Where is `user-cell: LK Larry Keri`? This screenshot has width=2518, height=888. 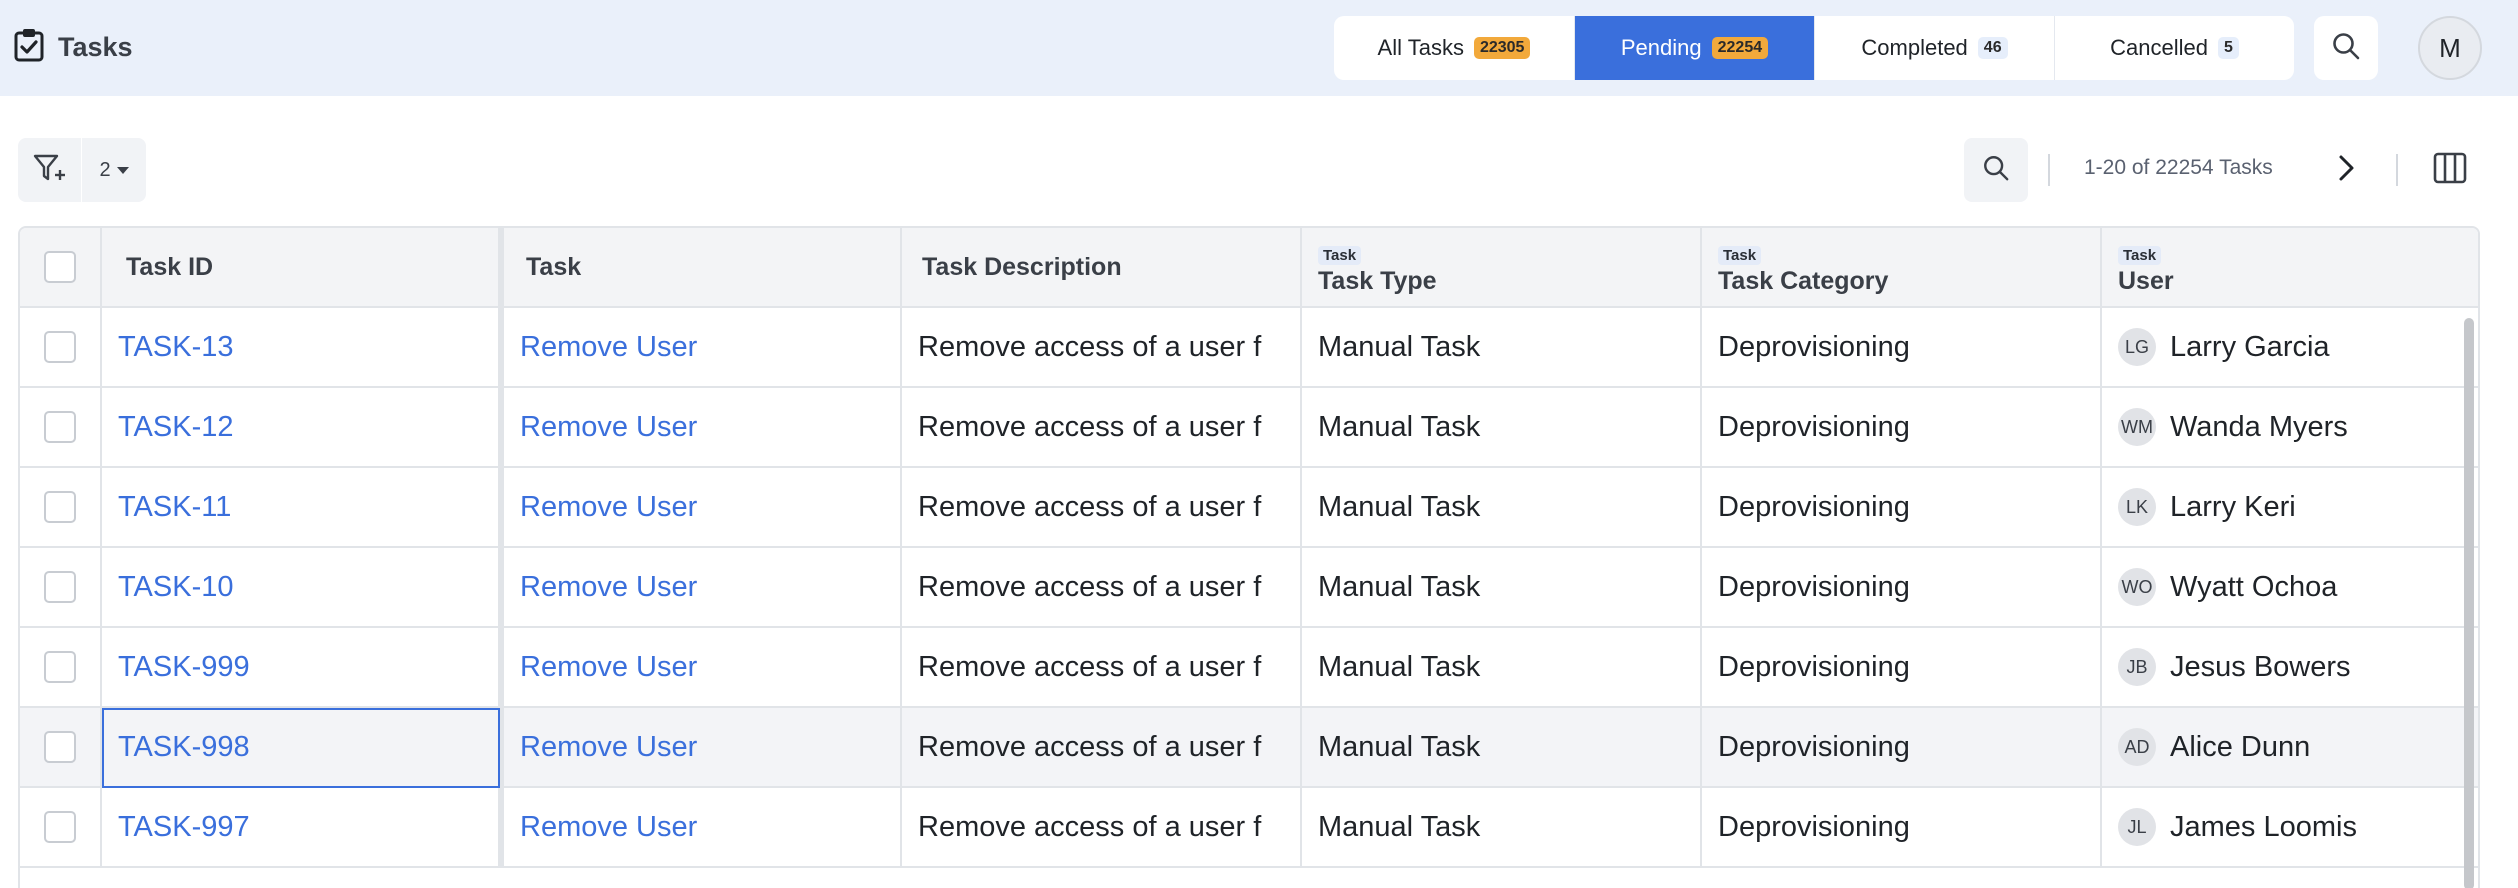 user-cell: LK Larry Keri is located at coordinates (2290, 507).